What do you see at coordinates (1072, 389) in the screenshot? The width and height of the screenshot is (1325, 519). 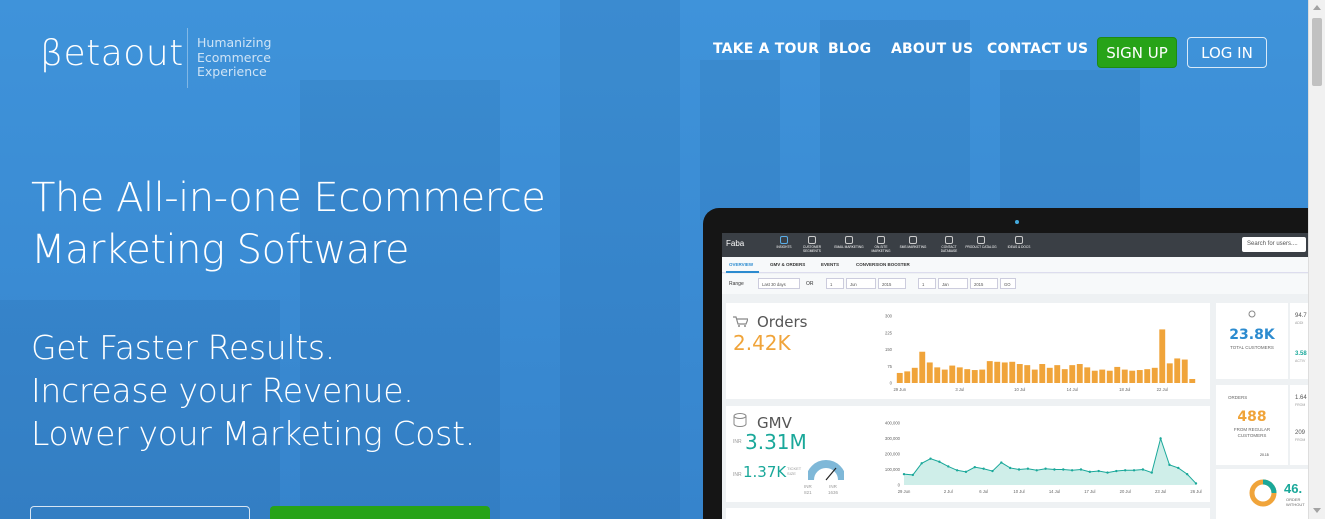 I see `x-tick-label: 14 Jul` at bounding box center [1072, 389].